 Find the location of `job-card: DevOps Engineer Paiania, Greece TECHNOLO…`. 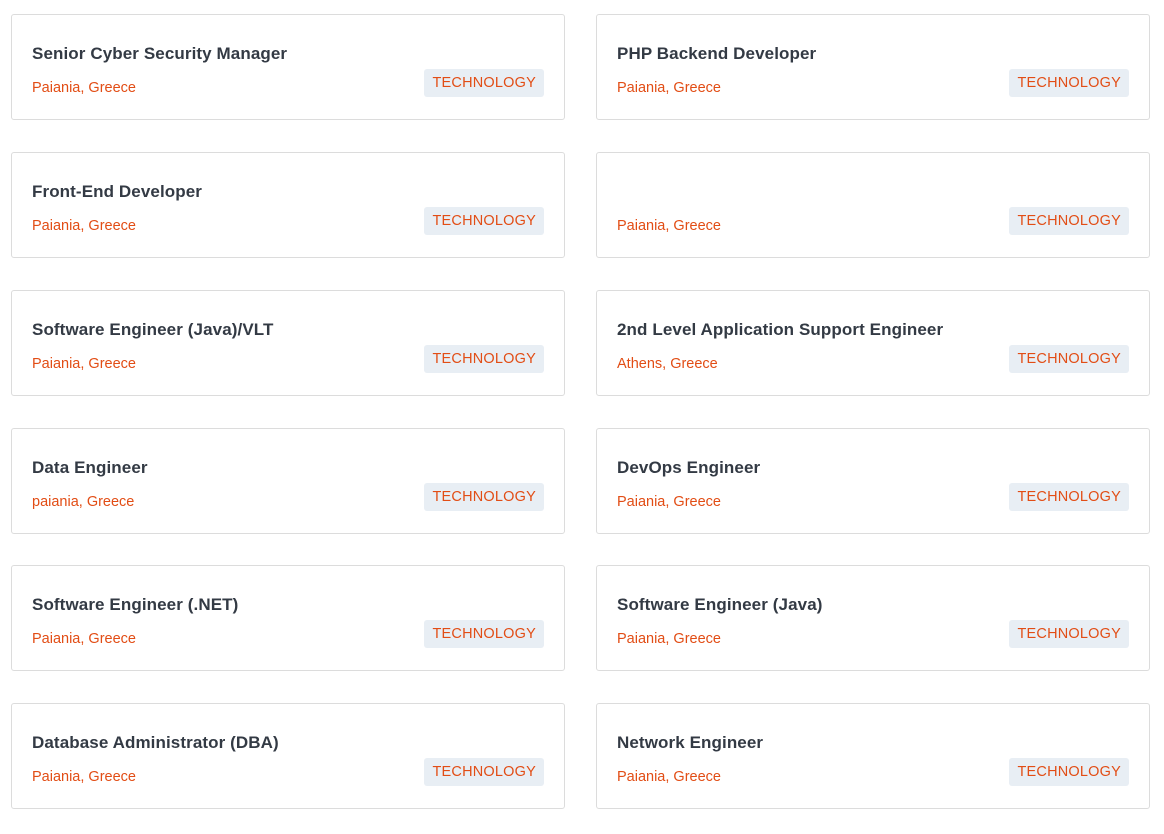

job-card: DevOps Engineer Paiania, Greece TECHNOLO… is located at coordinates (873, 481).